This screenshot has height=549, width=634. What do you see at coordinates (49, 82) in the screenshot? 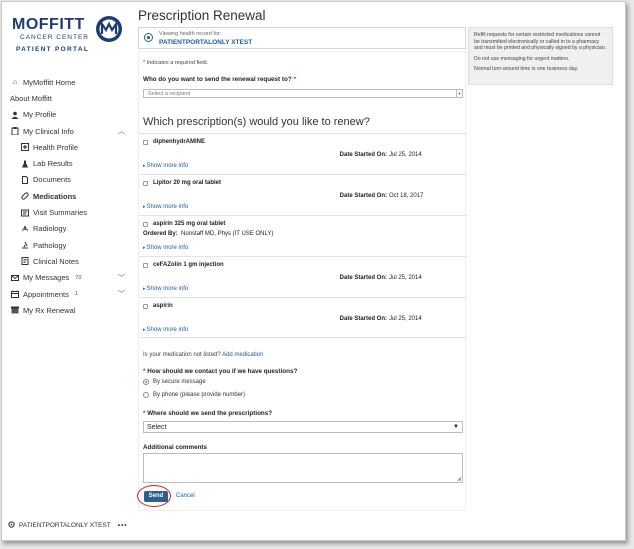
I see `sidebar-item-label: MyMoffitt Home` at bounding box center [49, 82].